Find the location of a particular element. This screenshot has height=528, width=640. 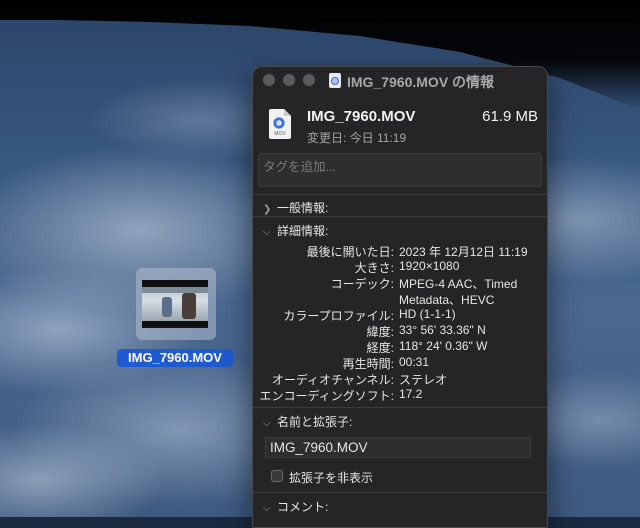

detail-row: 最後に開いた日: 2023 年 12月12日 11:19 is located at coordinates (417, 252).